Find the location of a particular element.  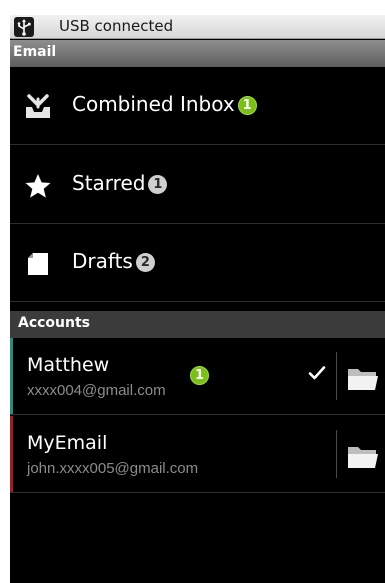

accounts-header: Accounts is located at coordinates (197, 324).